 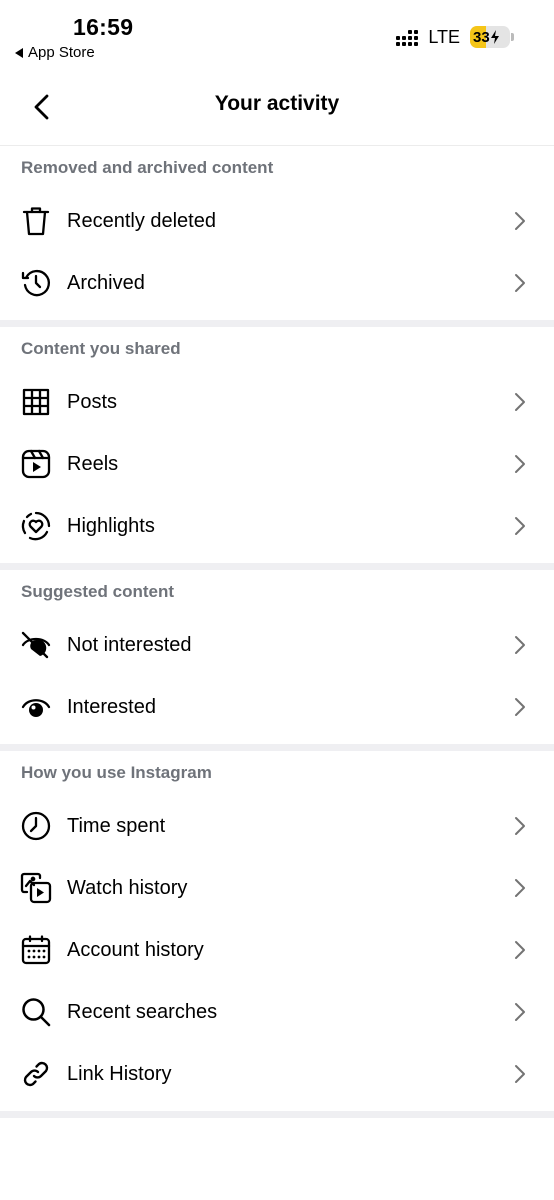 I want to click on row-time-spent: Time spent, so click(x=277, y=826).